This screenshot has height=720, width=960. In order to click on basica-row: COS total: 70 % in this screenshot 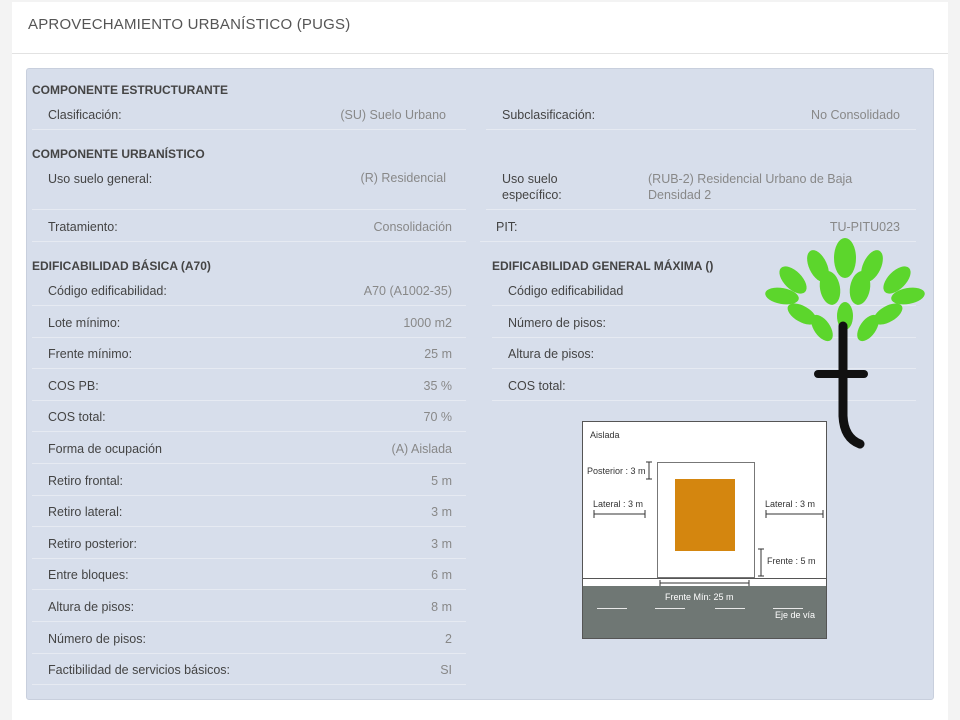, I will do `click(249, 417)`.